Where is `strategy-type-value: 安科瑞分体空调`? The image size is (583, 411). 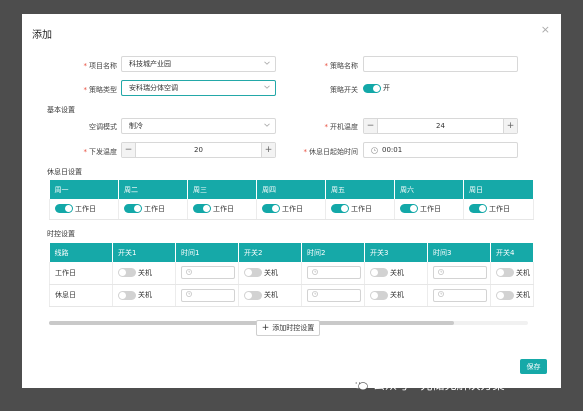
strategy-type-value: 安科瑞分体空调 is located at coordinates (153, 88).